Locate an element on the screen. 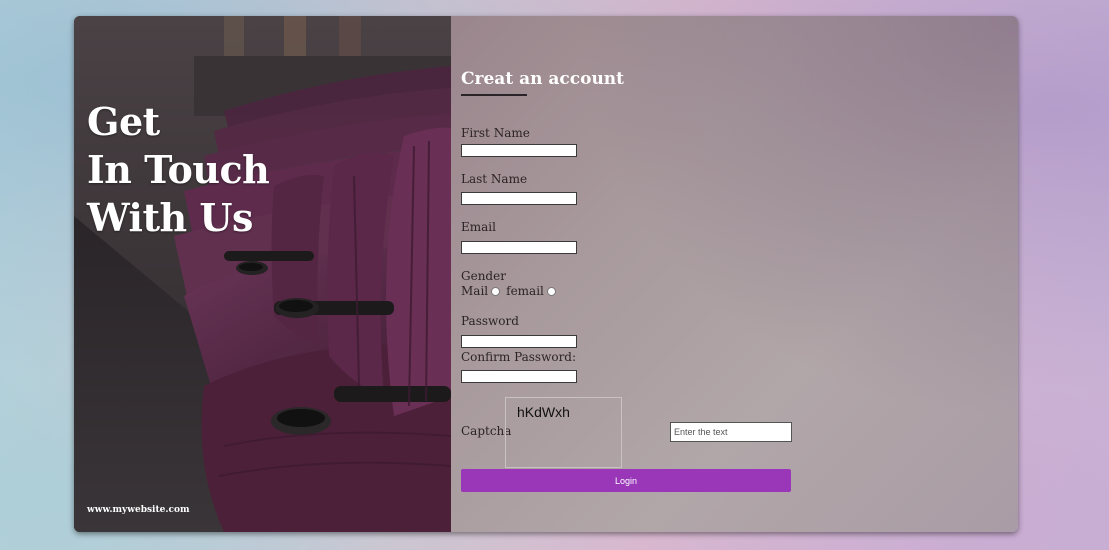 The image size is (1109, 550). last-name-field is located at coordinates (519, 198).